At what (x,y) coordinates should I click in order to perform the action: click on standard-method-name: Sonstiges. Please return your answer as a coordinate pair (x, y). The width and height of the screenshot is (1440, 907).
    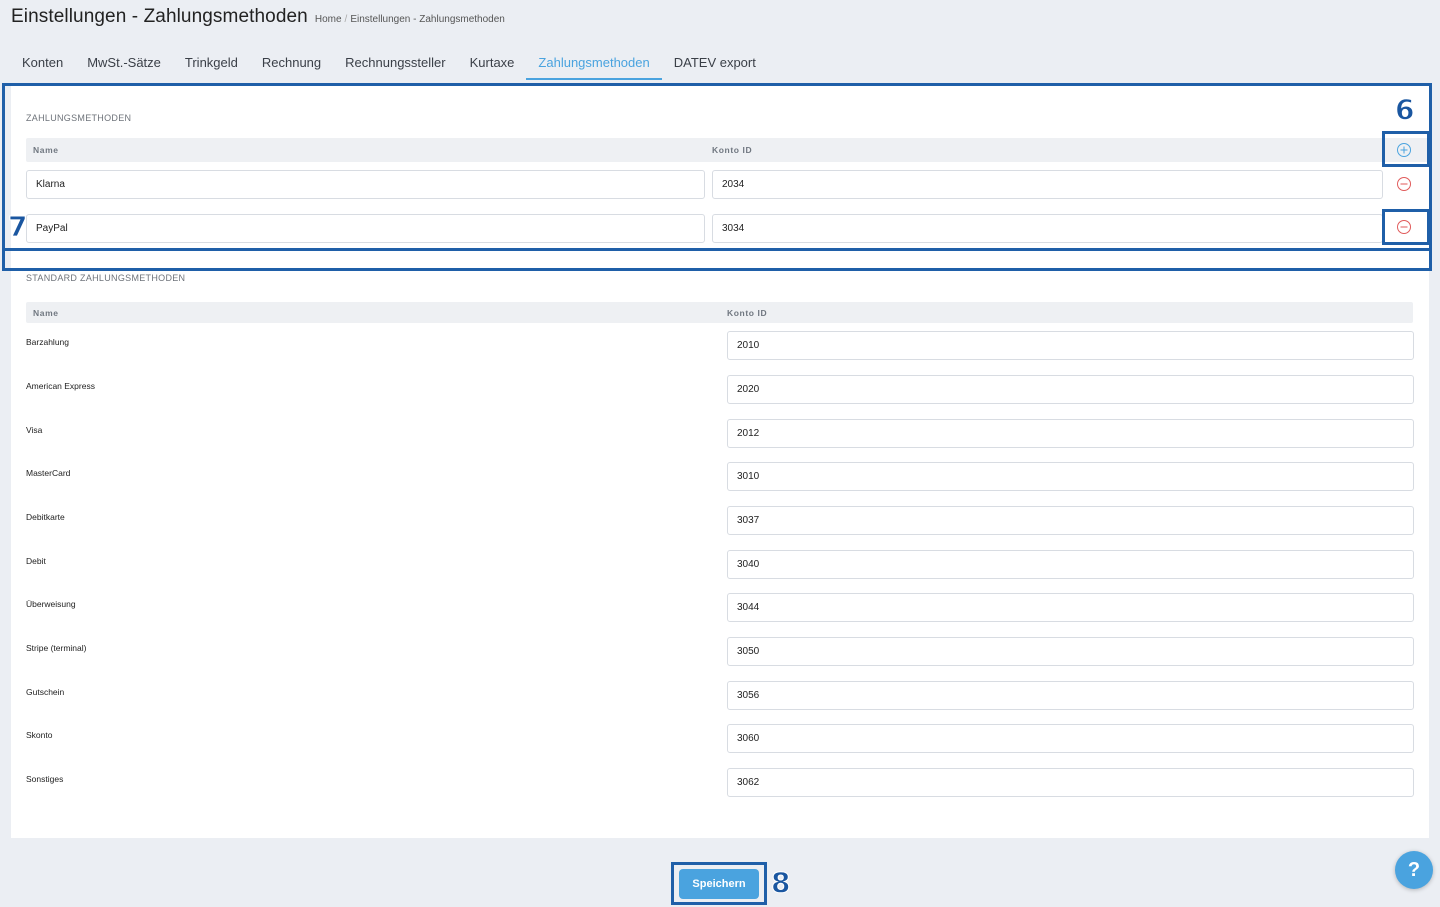
    Looking at the image, I should click on (45, 779).